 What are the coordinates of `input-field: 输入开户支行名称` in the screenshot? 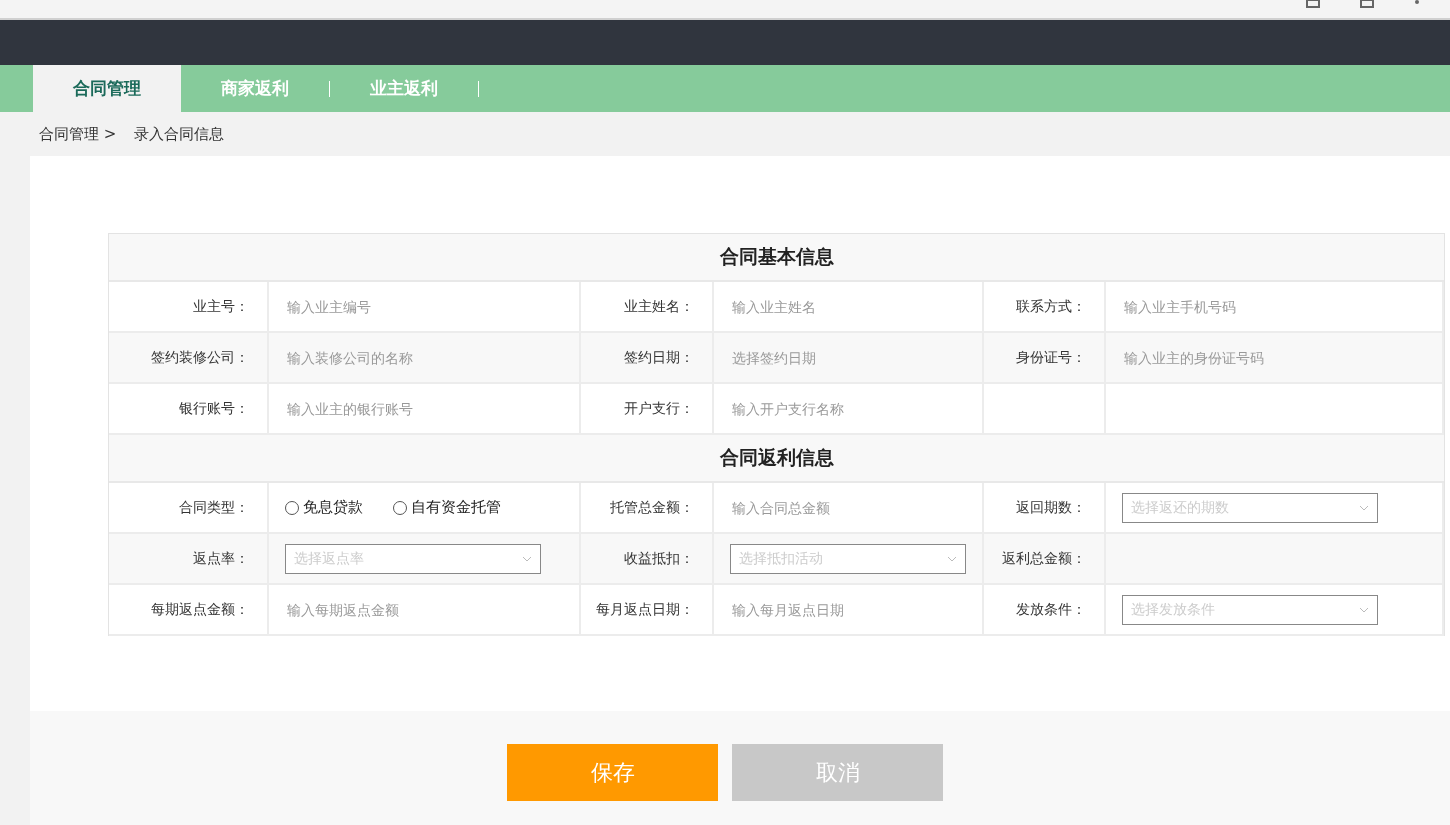 It's located at (848, 408).